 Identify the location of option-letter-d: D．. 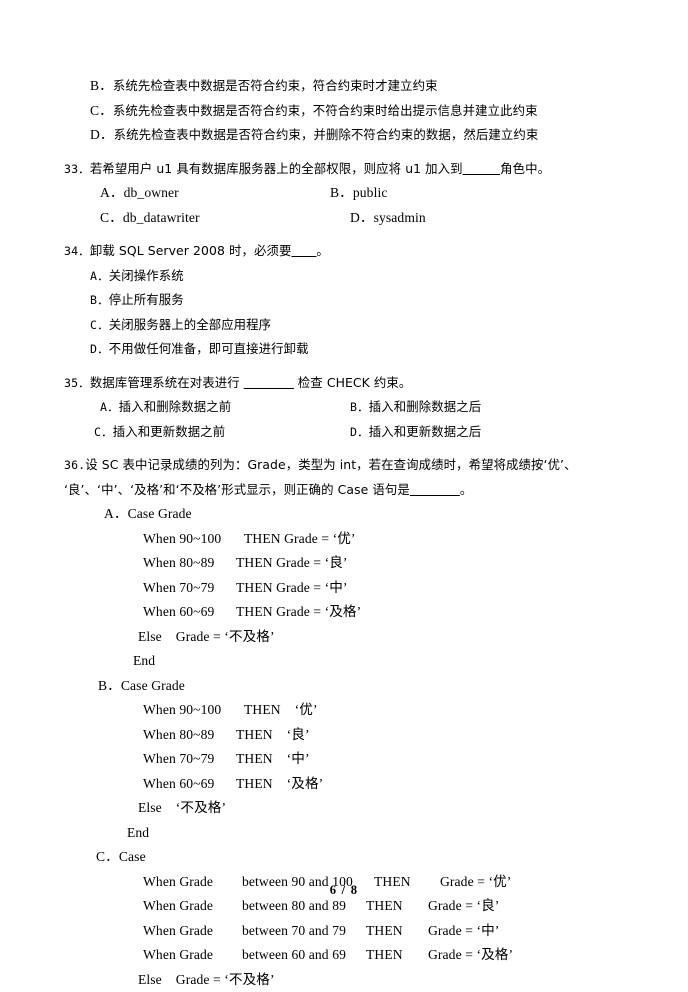
(359, 432).